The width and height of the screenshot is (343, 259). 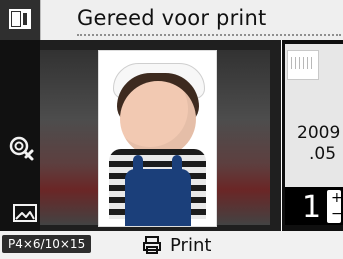 I want to click on title-underline, so click(x=209, y=35).